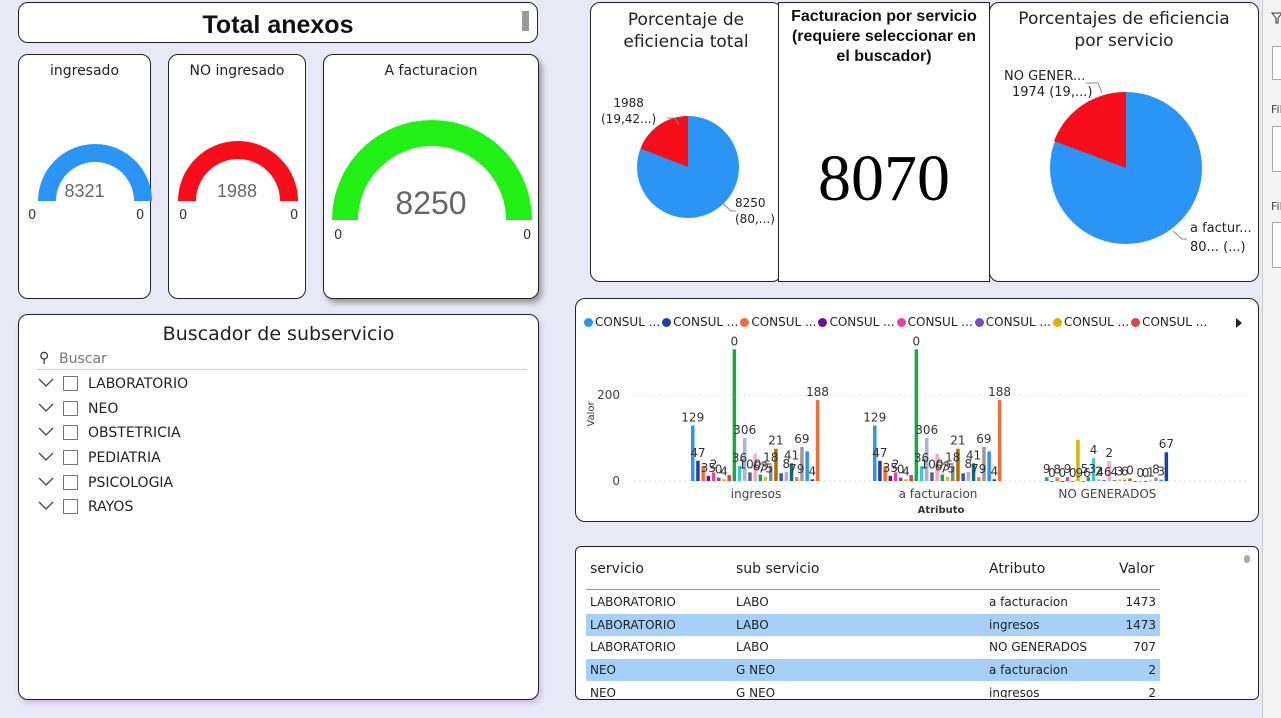  What do you see at coordinates (617, 569) in the screenshot?
I see `column-header: servicio` at bounding box center [617, 569].